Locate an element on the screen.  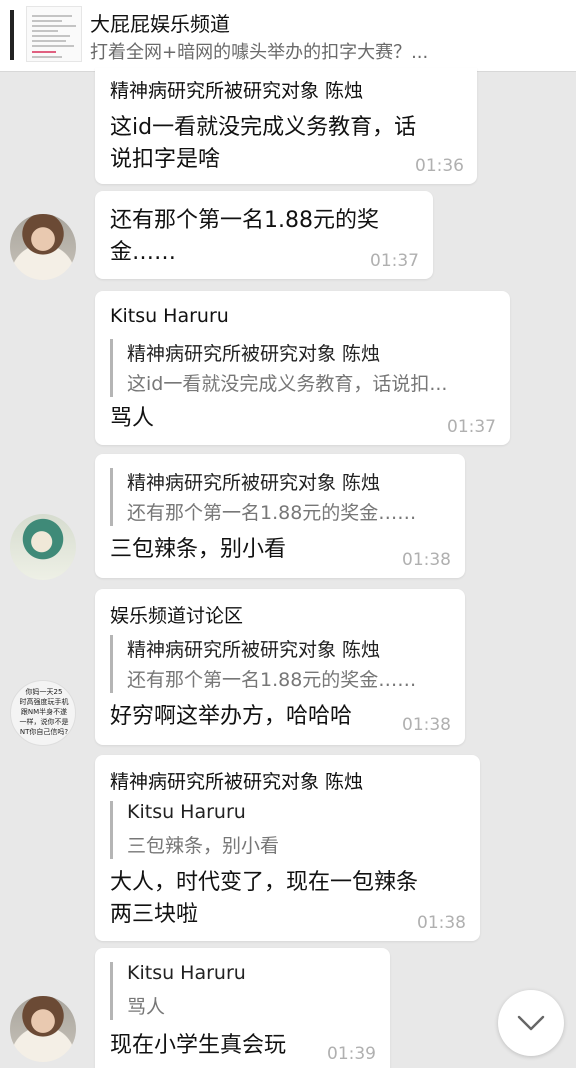
message-time: 01:39 is located at coordinates (351, 1054).